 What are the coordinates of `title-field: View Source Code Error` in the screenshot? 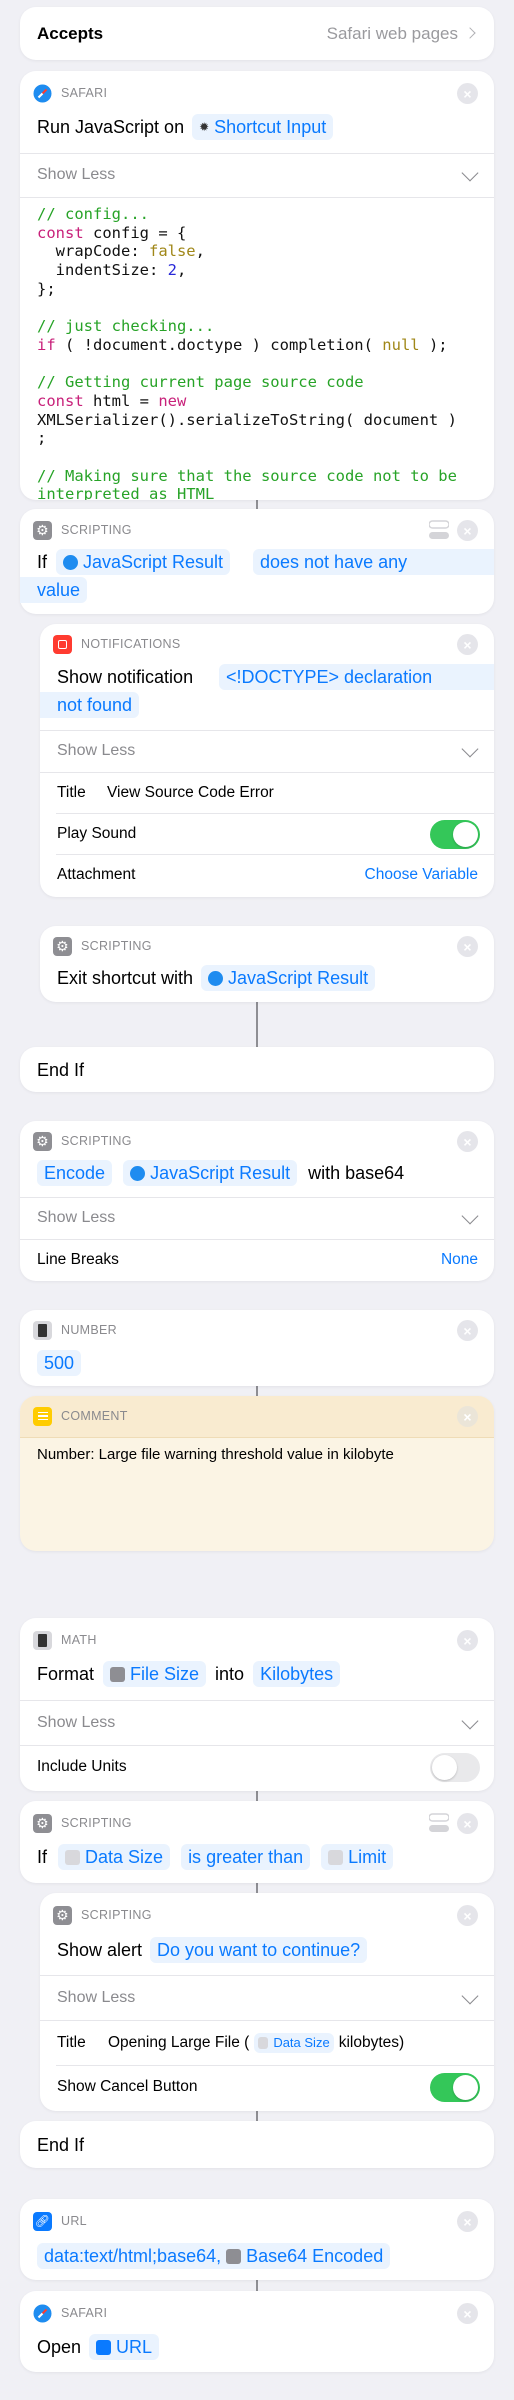 It's located at (190, 793).